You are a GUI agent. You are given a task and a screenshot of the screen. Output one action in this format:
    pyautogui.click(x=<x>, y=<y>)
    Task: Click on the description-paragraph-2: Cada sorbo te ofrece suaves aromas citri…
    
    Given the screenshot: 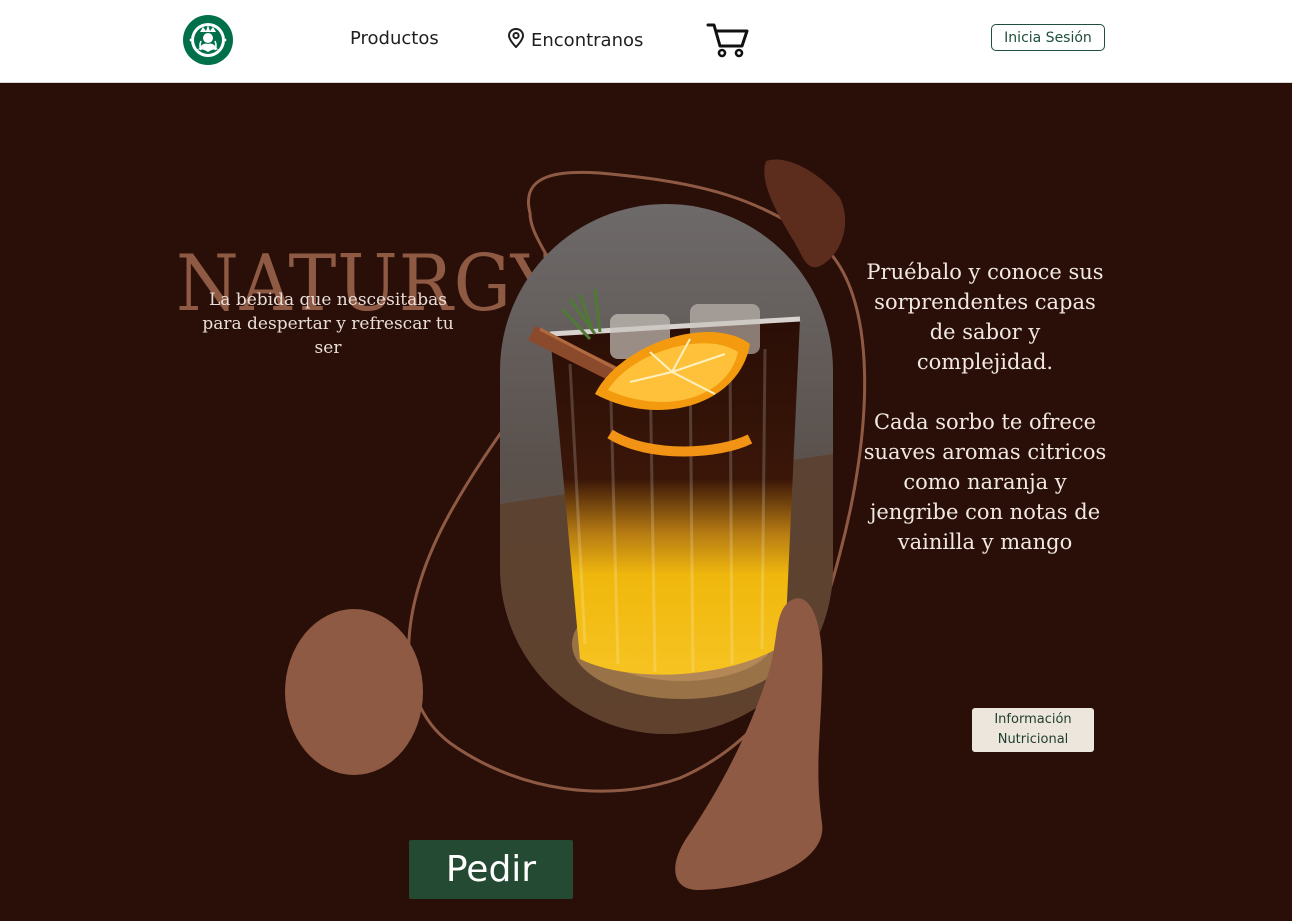 What is the action you would take?
    pyautogui.click(x=985, y=482)
    